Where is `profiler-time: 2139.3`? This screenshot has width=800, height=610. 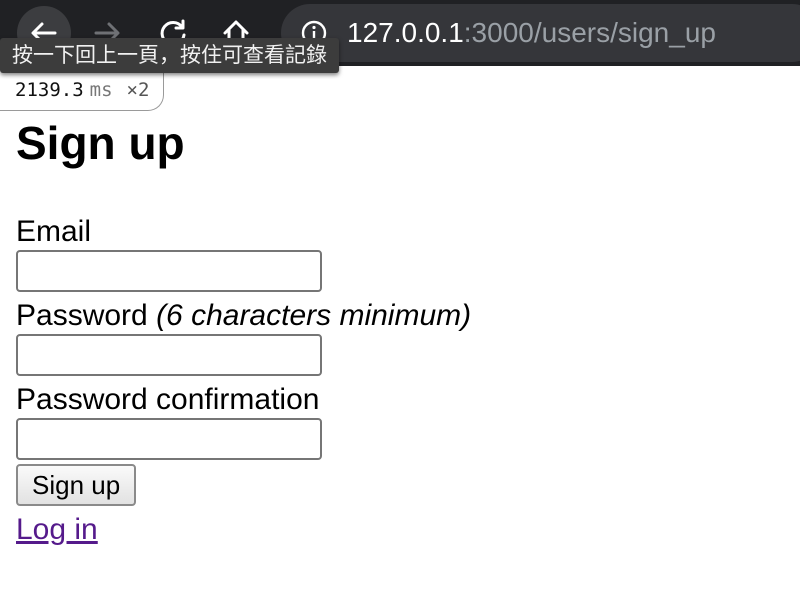
profiler-time: 2139.3 is located at coordinates (49, 90).